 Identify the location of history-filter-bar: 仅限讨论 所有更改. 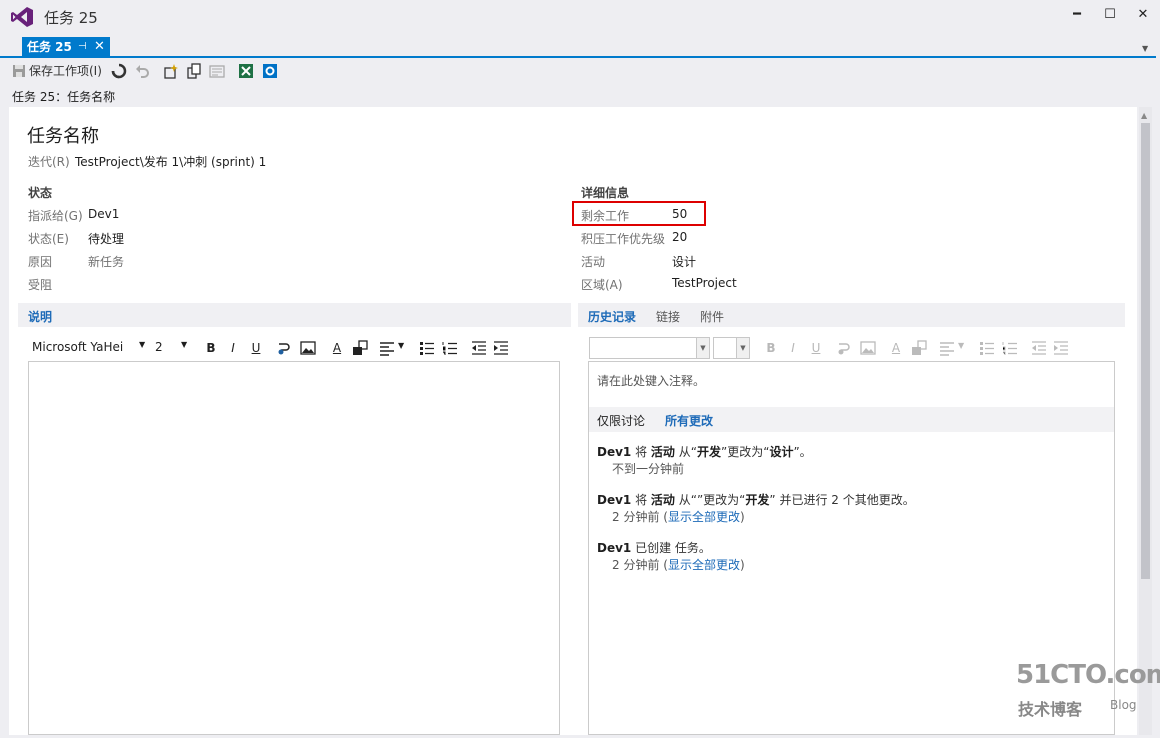
(851, 419).